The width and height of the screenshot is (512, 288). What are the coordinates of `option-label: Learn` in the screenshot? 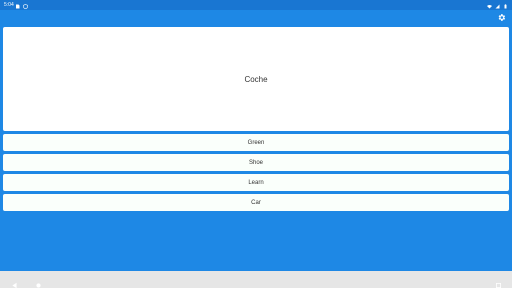 It's located at (256, 182).